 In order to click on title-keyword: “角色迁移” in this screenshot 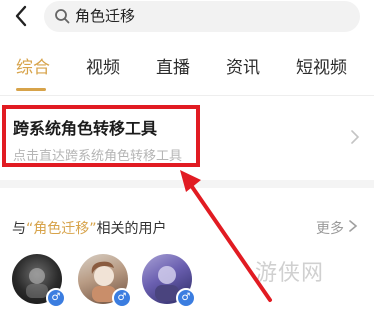, I will do `click(61, 229)`.